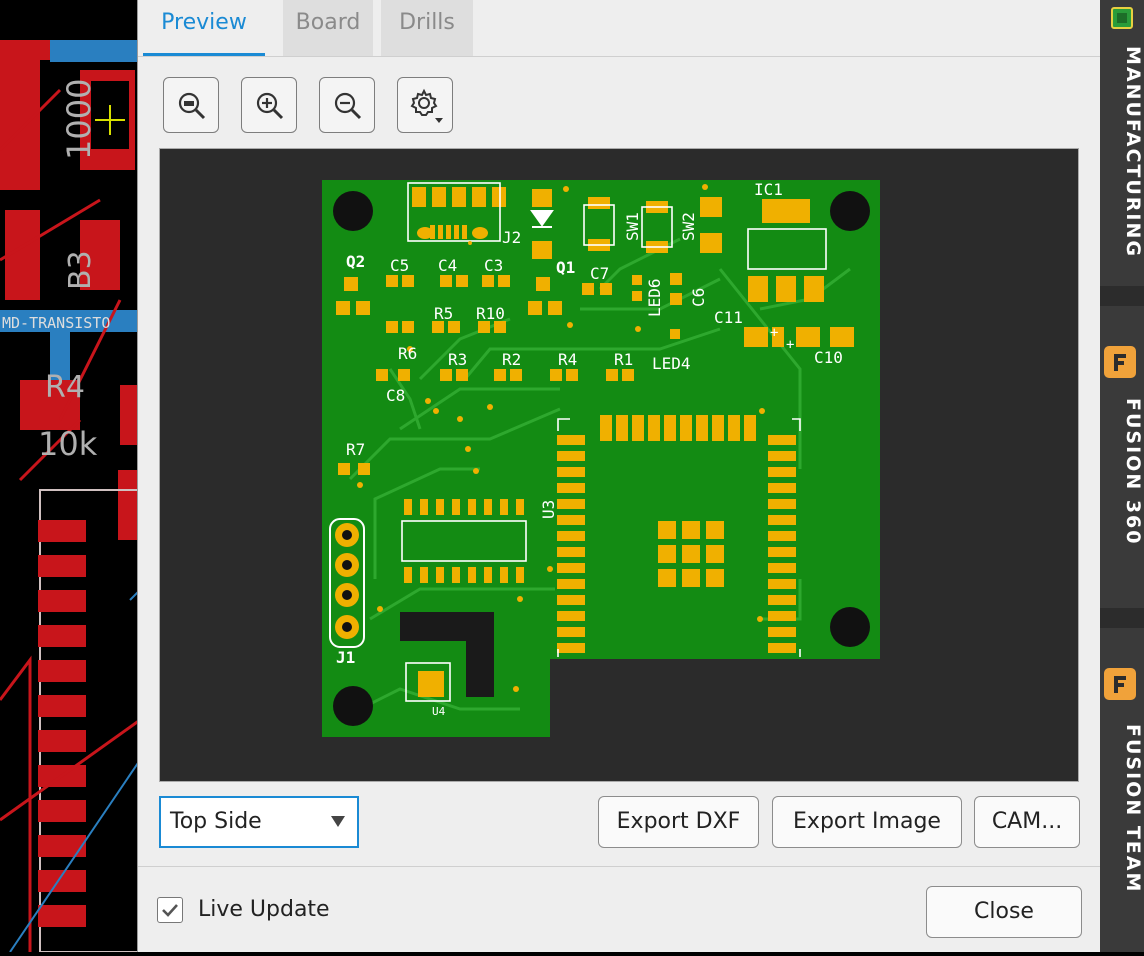 The width and height of the screenshot is (1144, 956). I want to click on zoom-in-icon, so click(270, 106).